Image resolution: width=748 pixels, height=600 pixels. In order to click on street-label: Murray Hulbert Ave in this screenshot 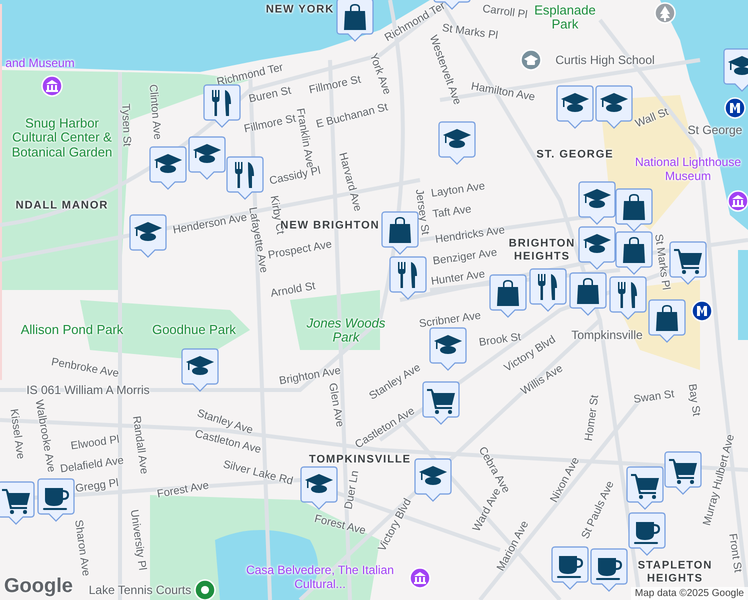, I will do `click(719, 480)`.